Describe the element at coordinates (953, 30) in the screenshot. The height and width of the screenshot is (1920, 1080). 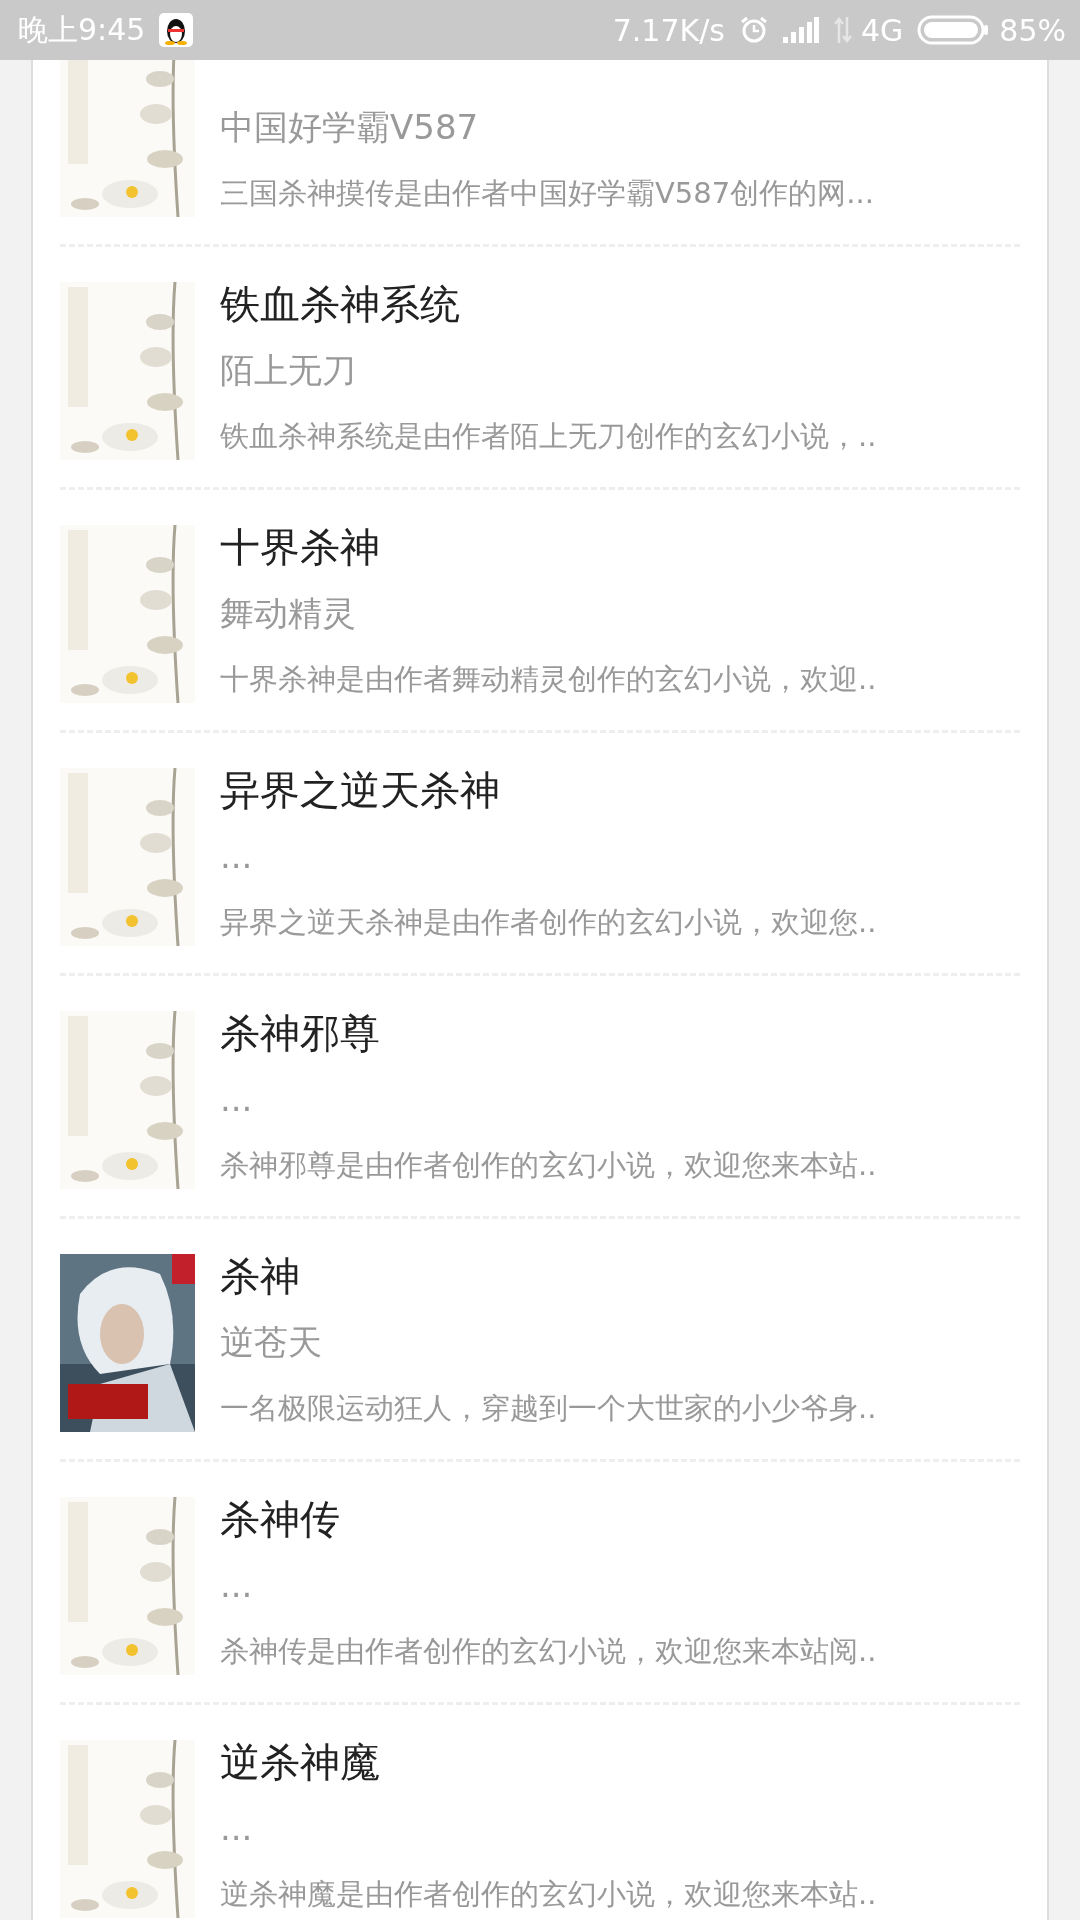
I see `battery-icon` at that location.